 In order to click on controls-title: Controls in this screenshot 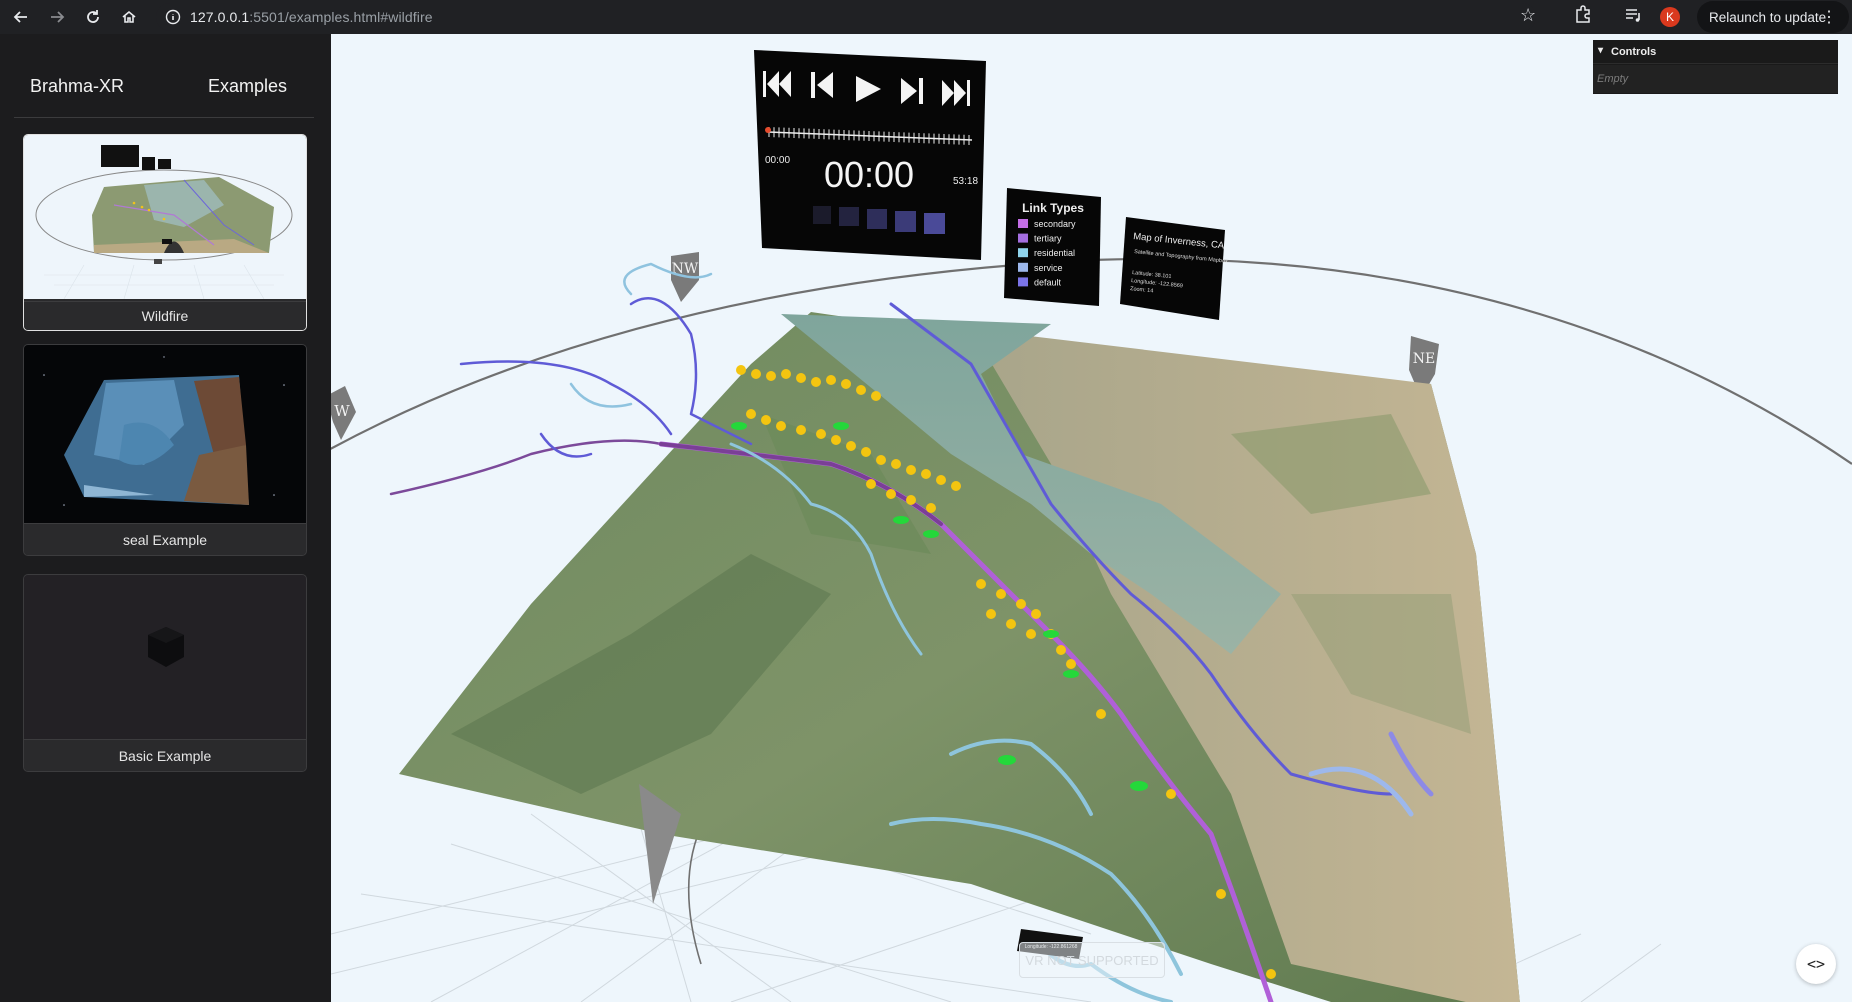, I will do `click(1634, 51)`.